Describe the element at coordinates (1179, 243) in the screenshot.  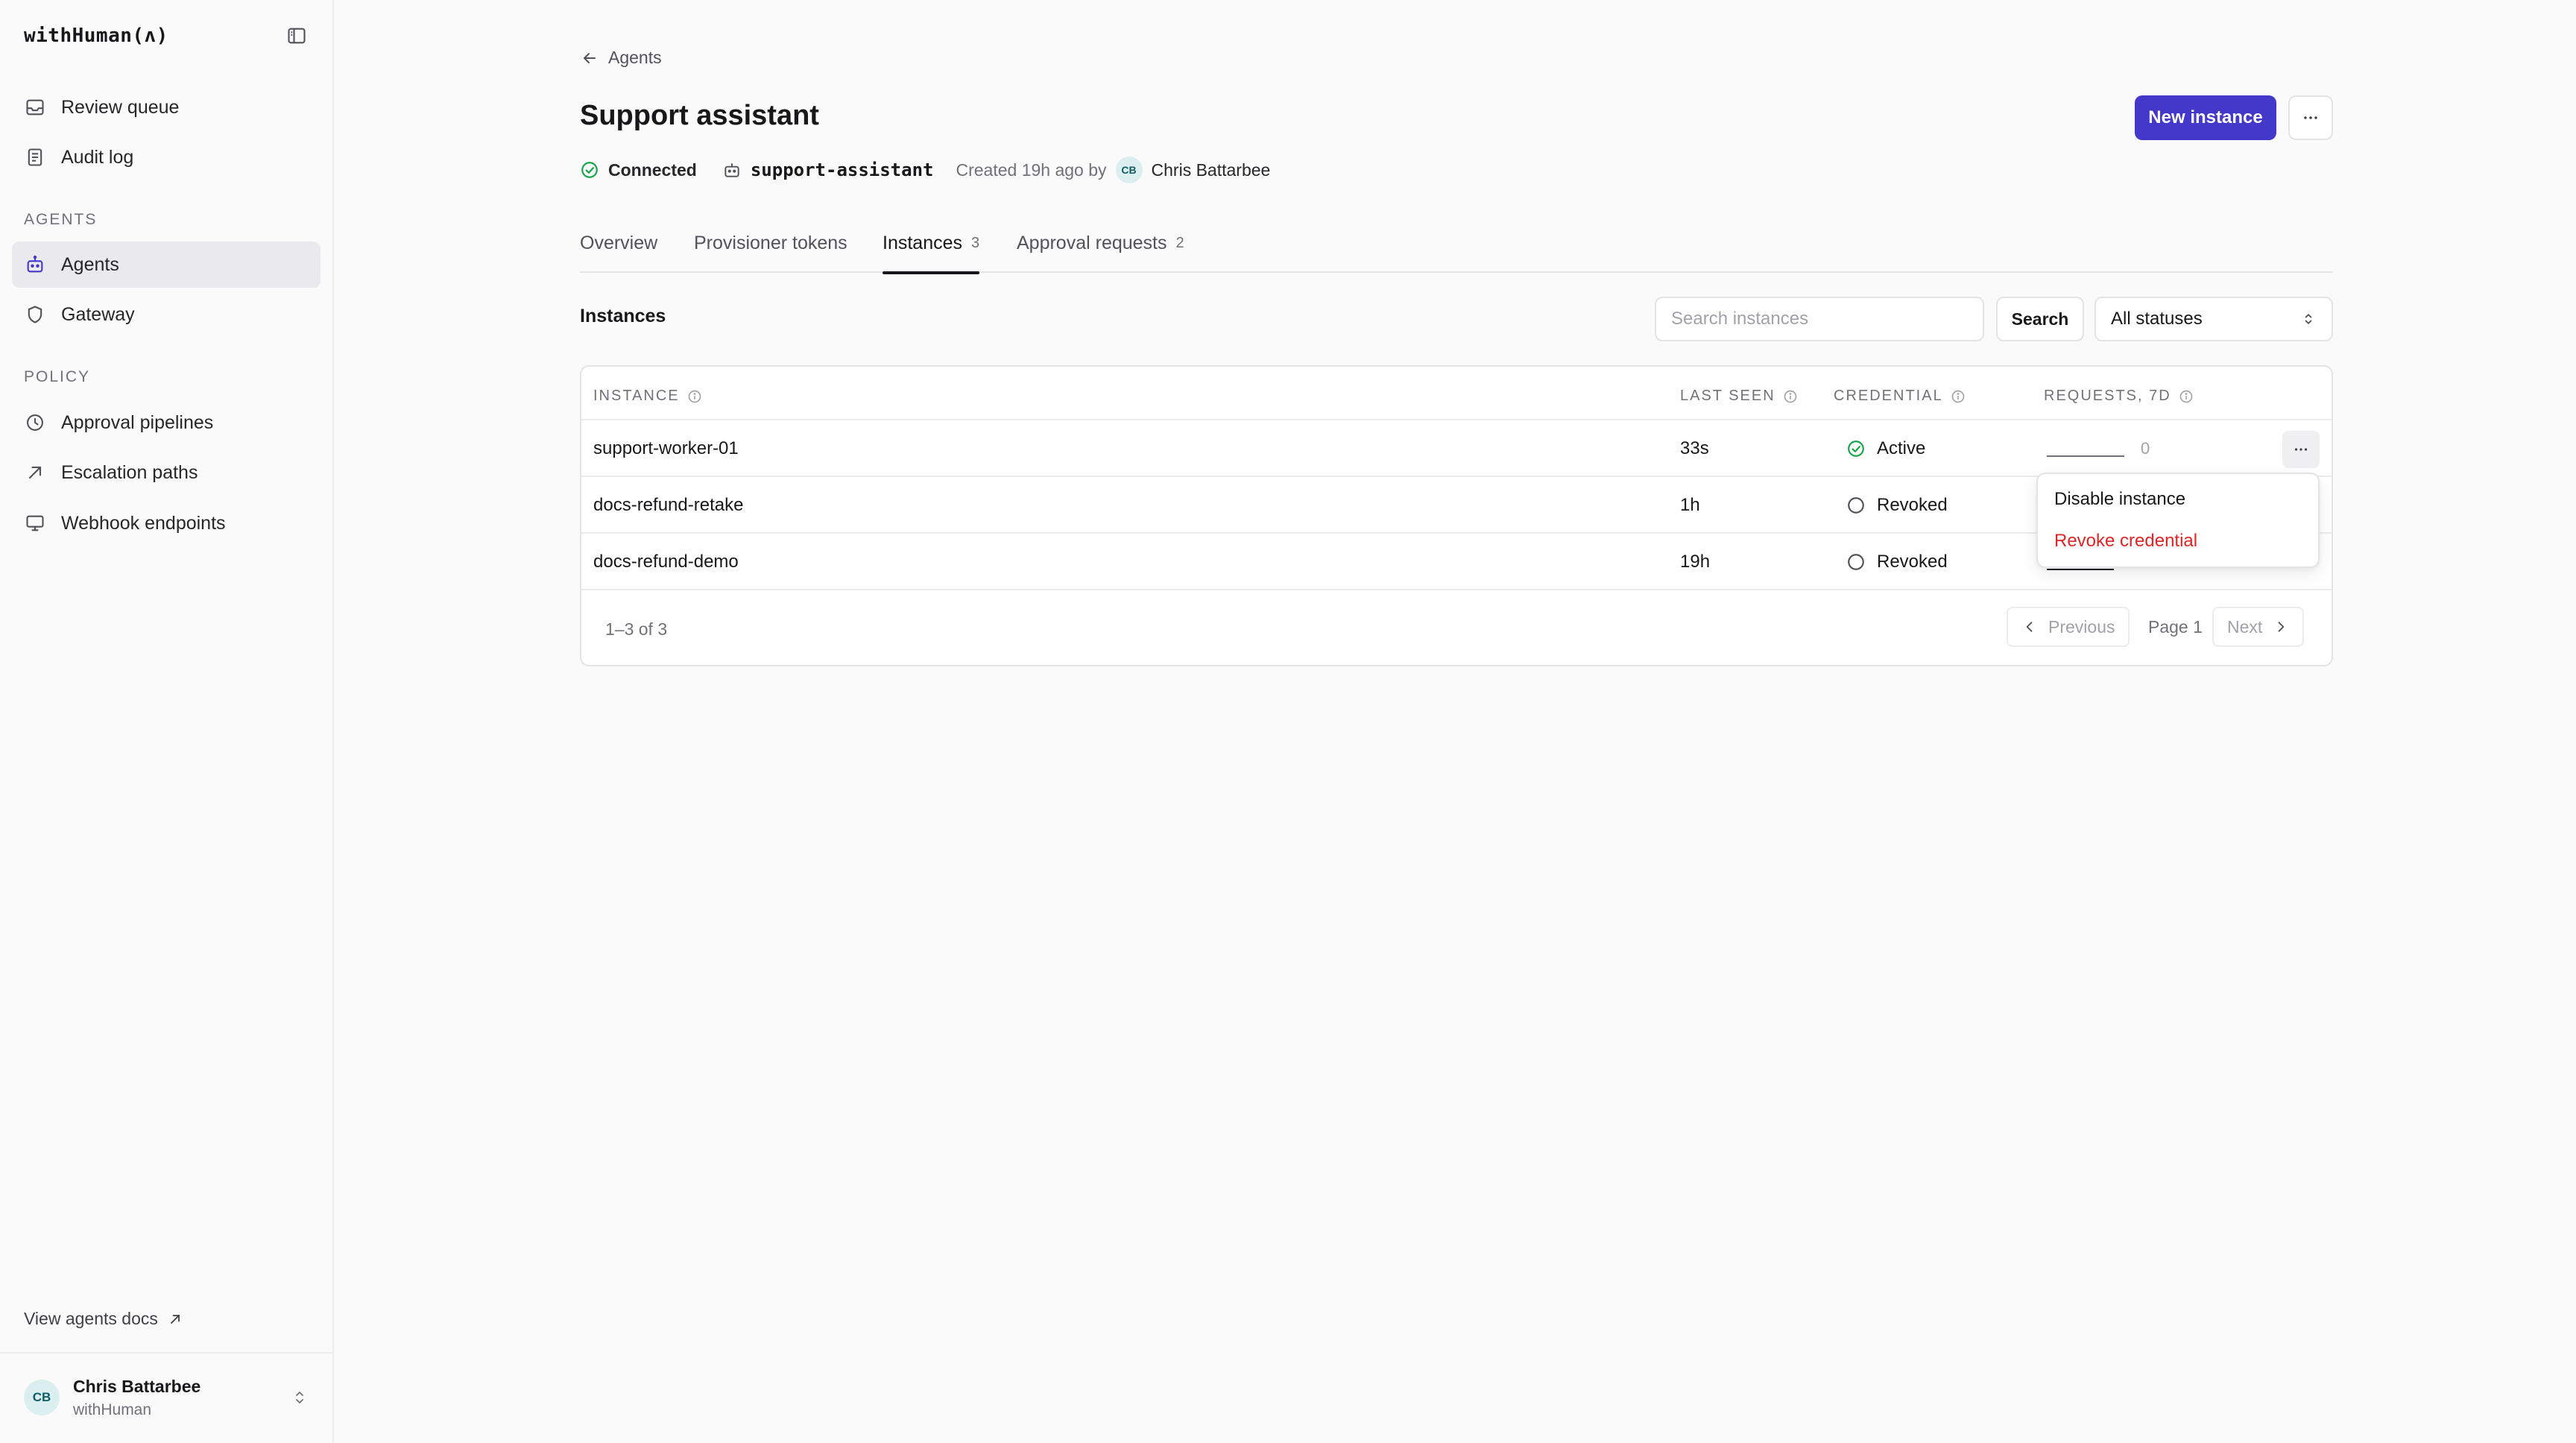
I see `tab-count: 2` at that location.